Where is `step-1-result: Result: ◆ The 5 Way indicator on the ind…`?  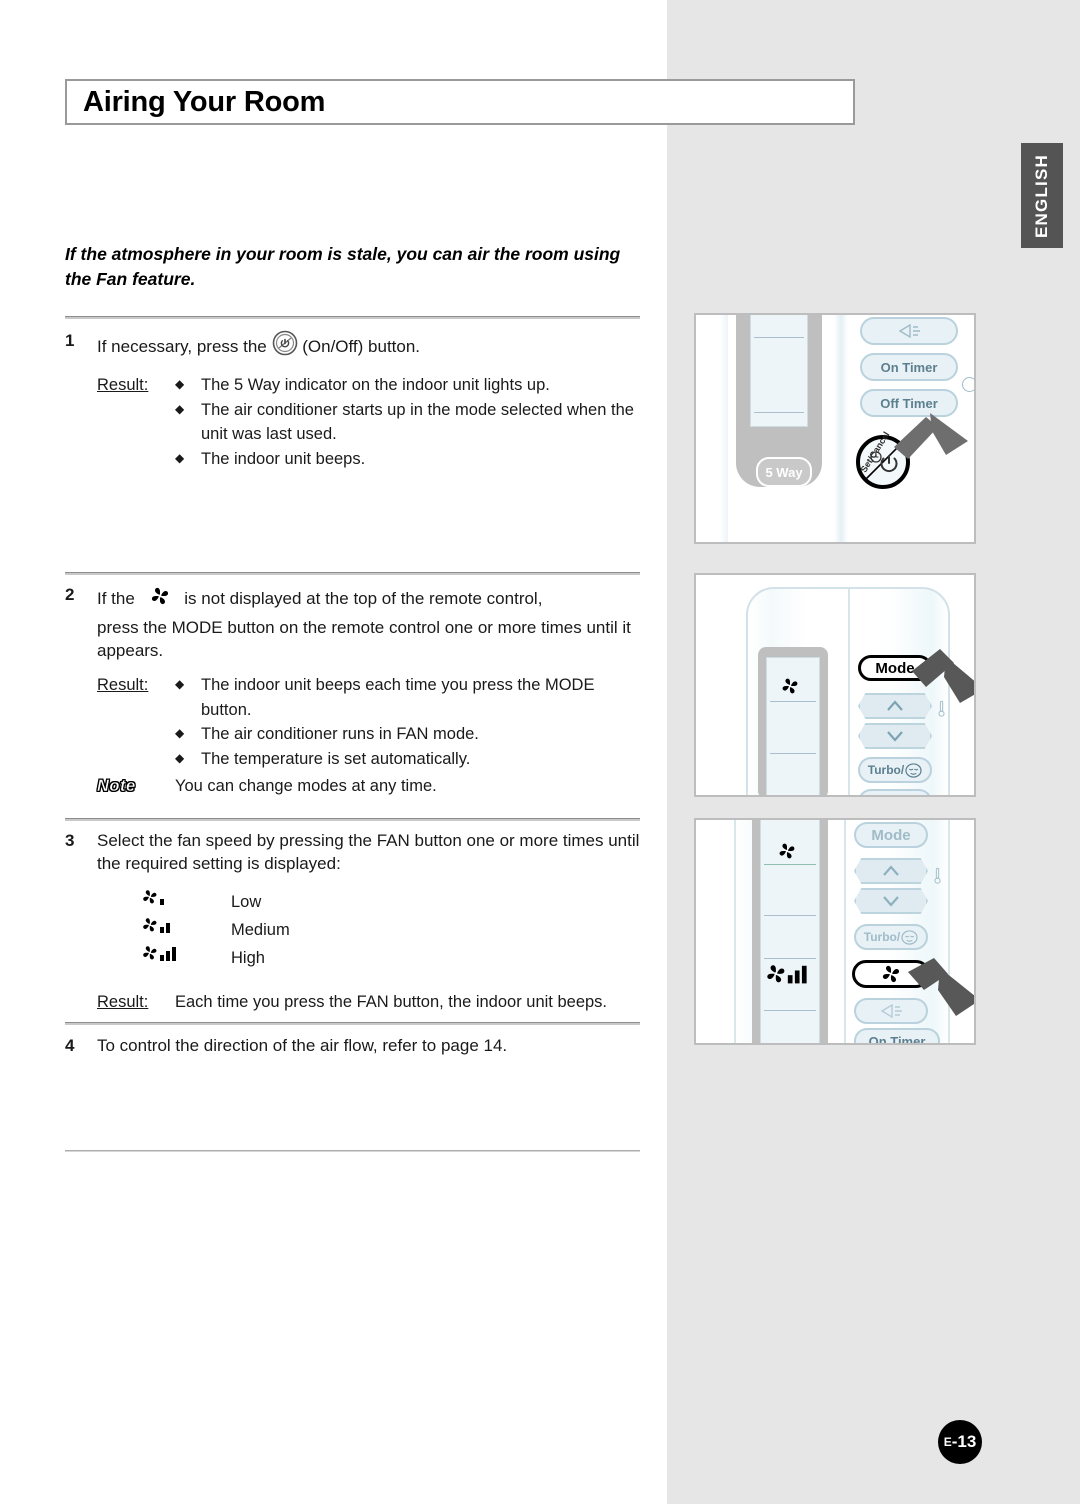
step-1-result: Result: ◆ The 5 Way indicator on the ind… is located at coordinates (371, 422).